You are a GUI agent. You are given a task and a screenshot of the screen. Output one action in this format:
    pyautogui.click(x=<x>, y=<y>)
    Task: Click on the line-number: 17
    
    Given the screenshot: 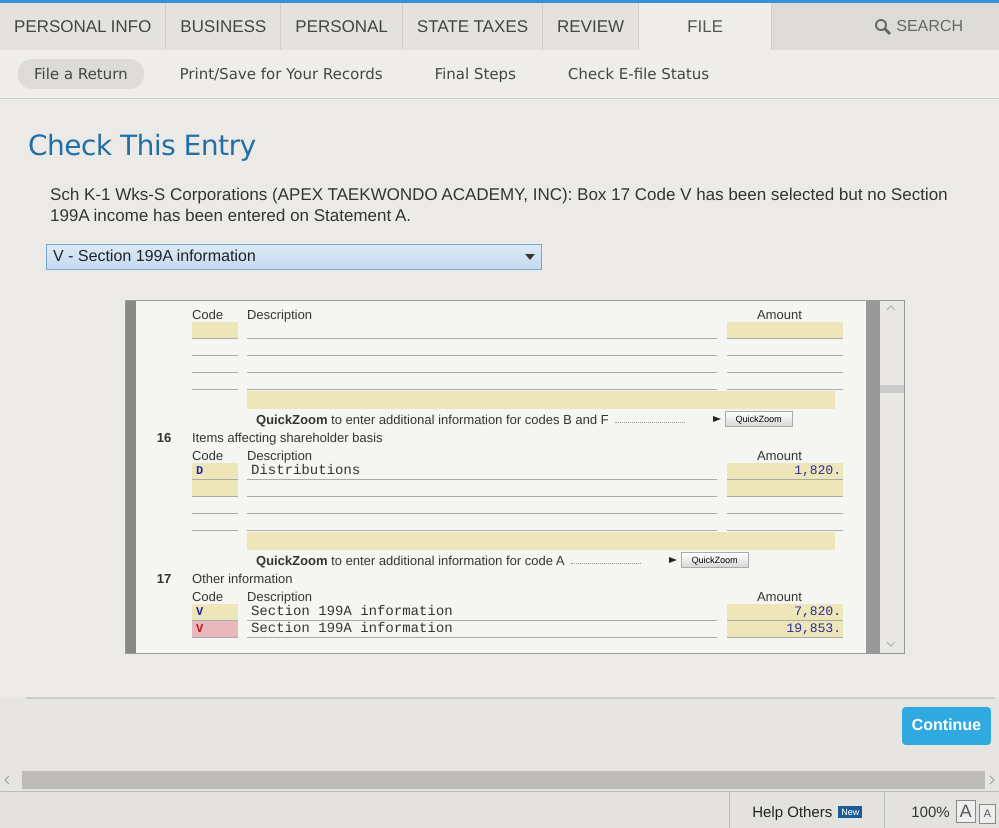 What is the action you would take?
    pyautogui.click(x=164, y=578)
    